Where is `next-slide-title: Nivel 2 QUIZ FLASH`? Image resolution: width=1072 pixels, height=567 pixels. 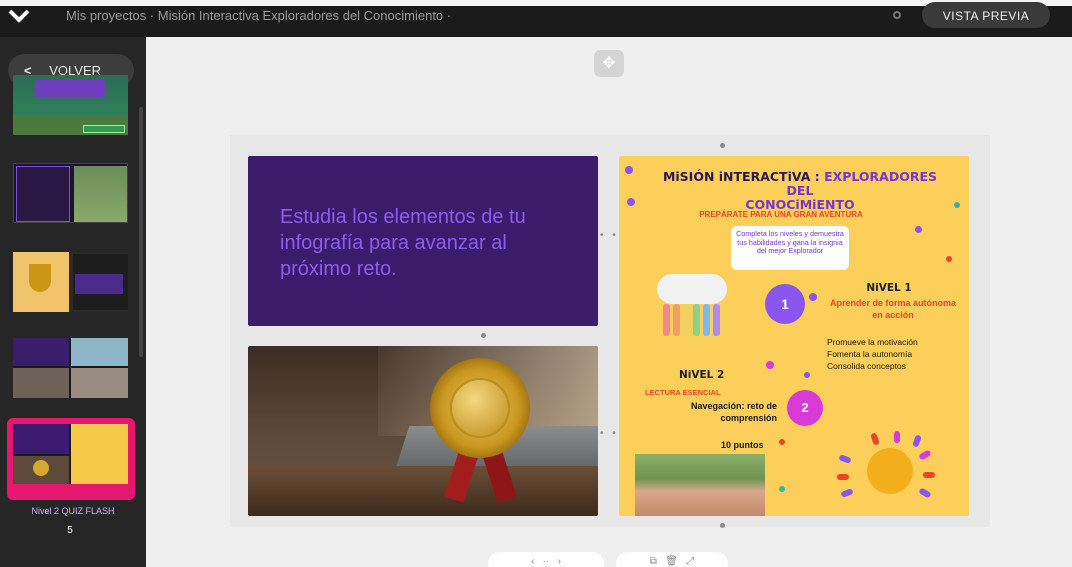
next-slide-title: Nivel 2 QUIZ FLASH is located at coordinates (73, 511).